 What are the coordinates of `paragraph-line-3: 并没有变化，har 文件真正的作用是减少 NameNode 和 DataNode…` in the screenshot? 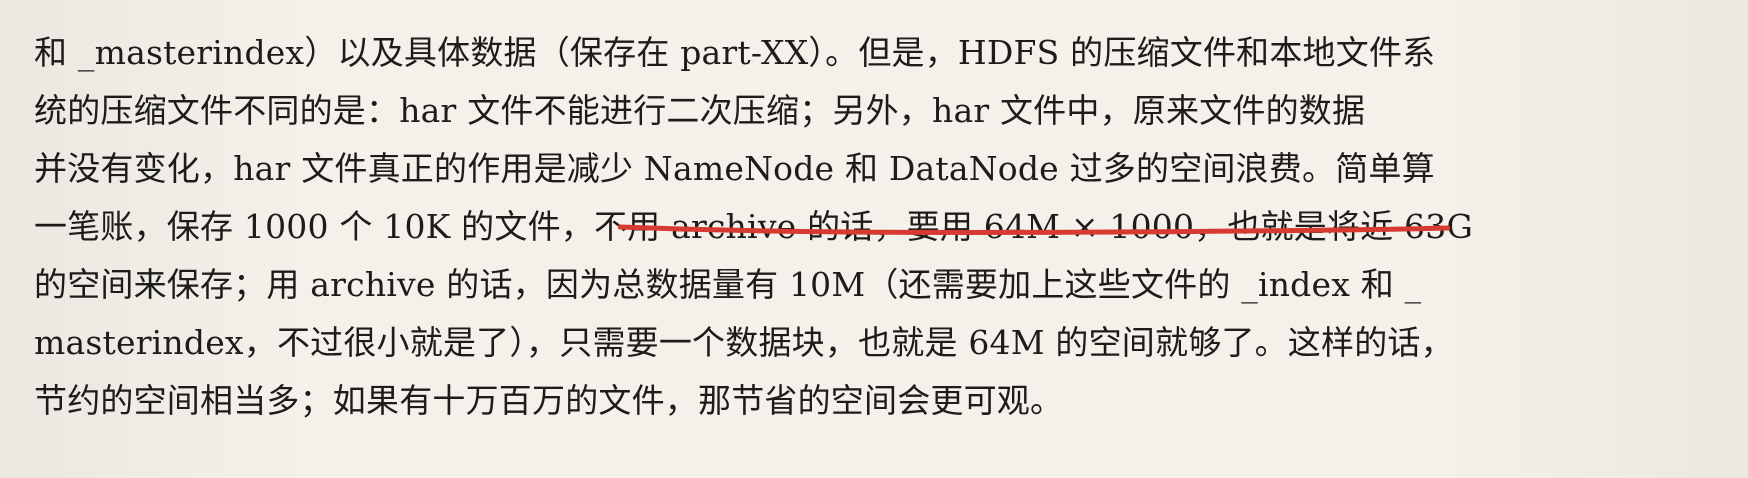 It's located at (879, 169).